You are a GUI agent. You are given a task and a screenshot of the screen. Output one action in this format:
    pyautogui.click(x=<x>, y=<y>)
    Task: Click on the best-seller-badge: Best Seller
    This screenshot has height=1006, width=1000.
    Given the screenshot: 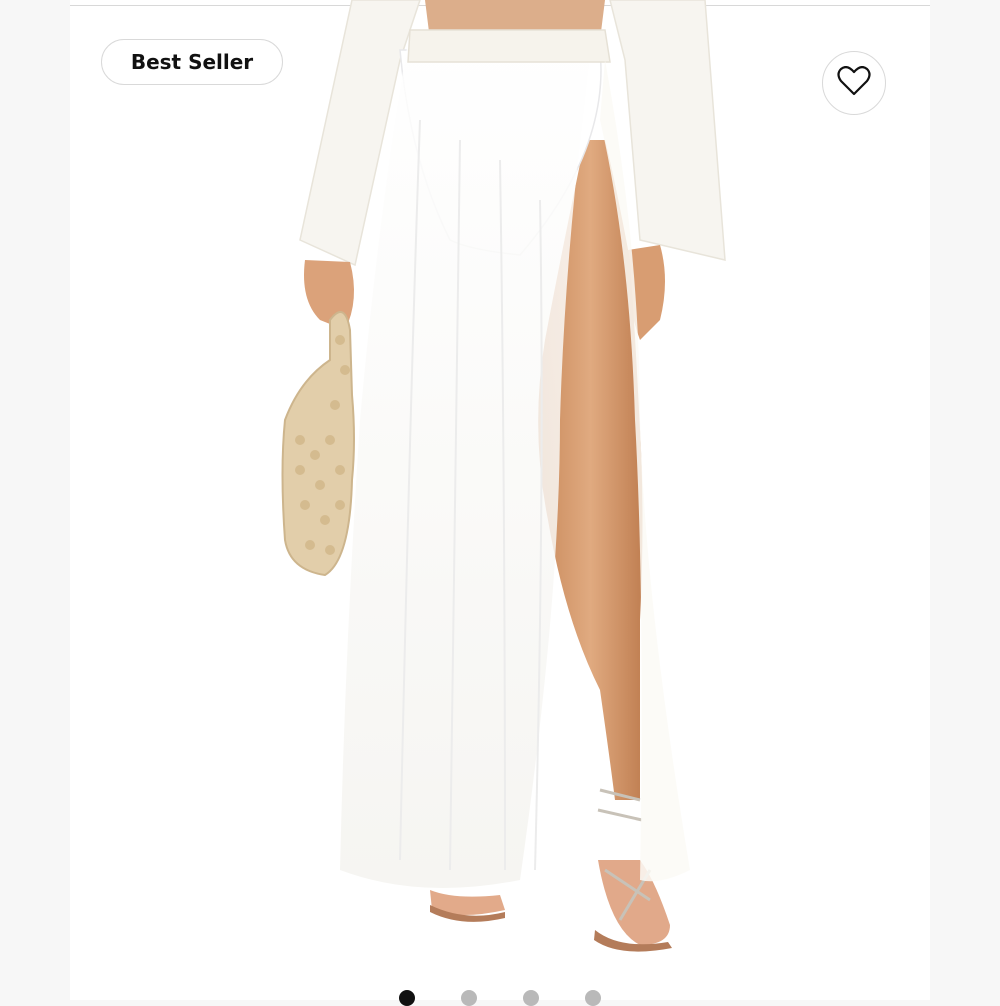 What is the action you would take?
    pyautogui.click(x=192, y=62)
    